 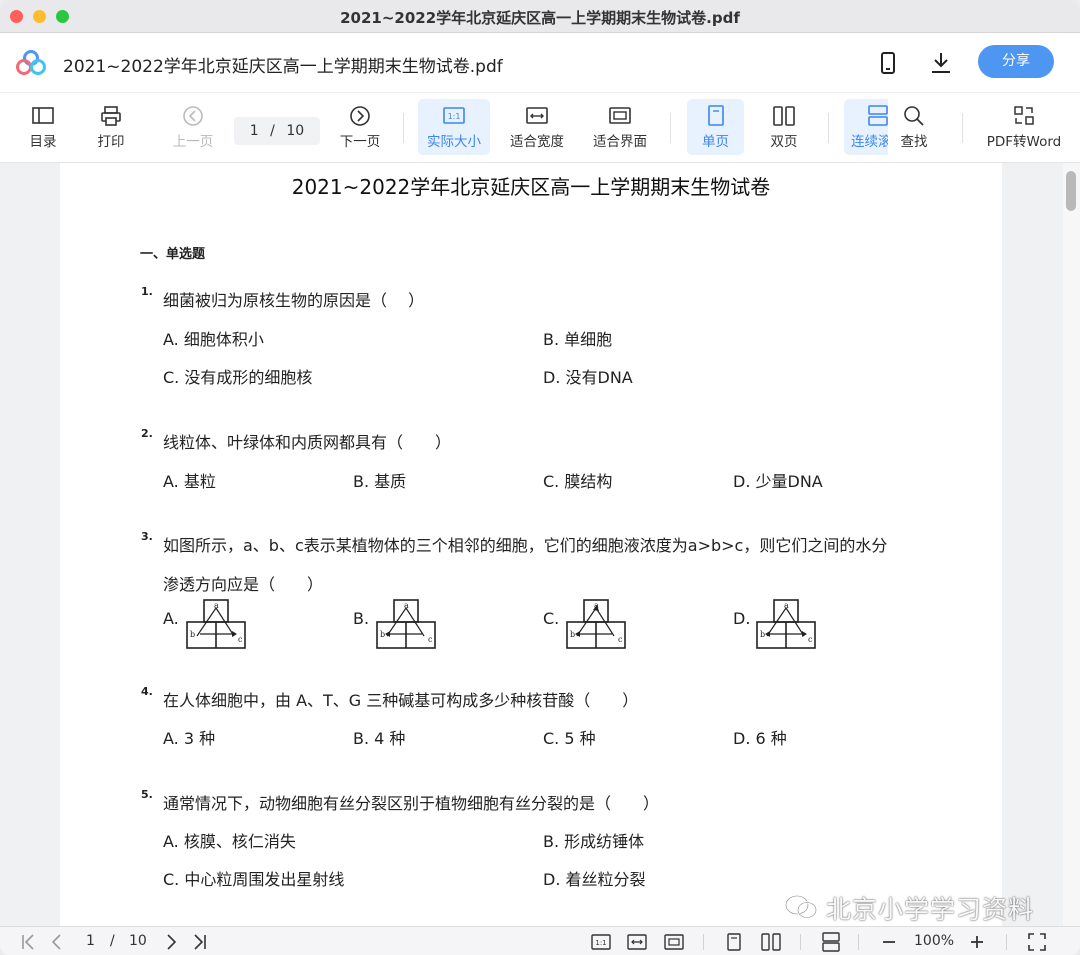 What do you see at coordinates (193, 116) in the screenshot?
I see `chevron-left-circle-icon` at bounding box center [193, 116].